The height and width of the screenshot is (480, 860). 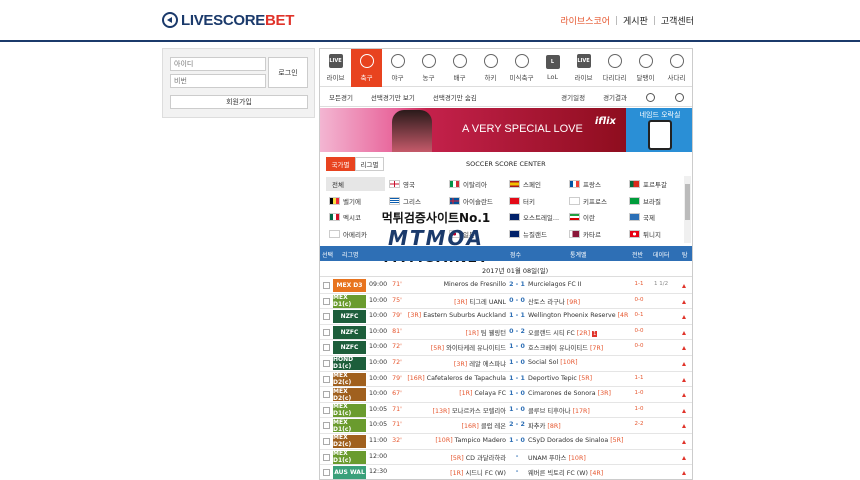 What do you see at coordinates (578, 378) in the screenshot?
I see `away-team: Deportivo Tepic [5R]` at bounding box center [578, 378].